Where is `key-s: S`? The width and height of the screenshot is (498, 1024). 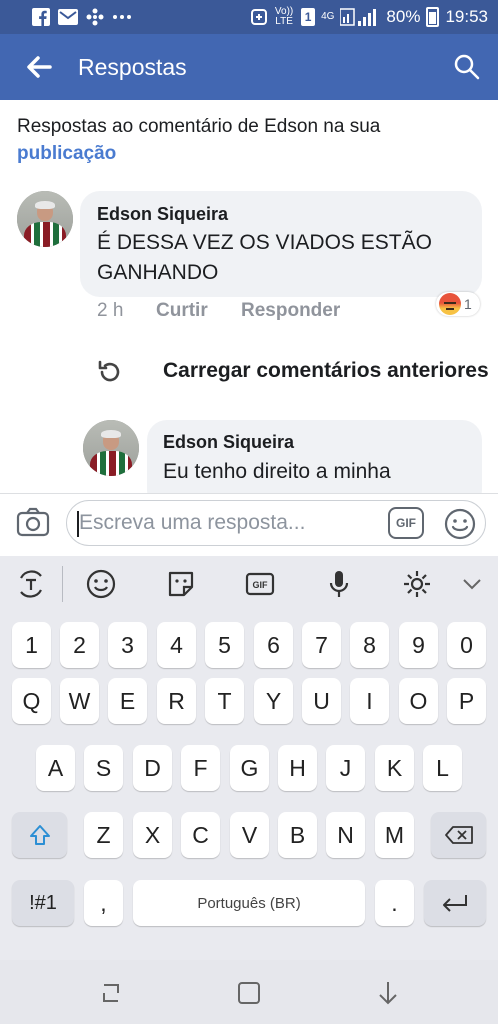 key-s: S is located at coordinates (103, 768).